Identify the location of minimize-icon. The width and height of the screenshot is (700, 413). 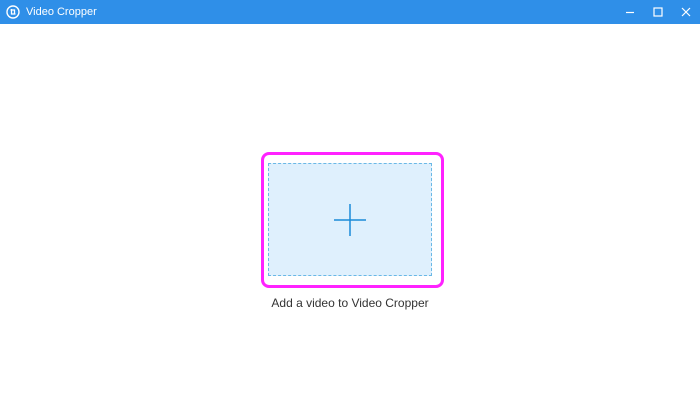
(630, 12).